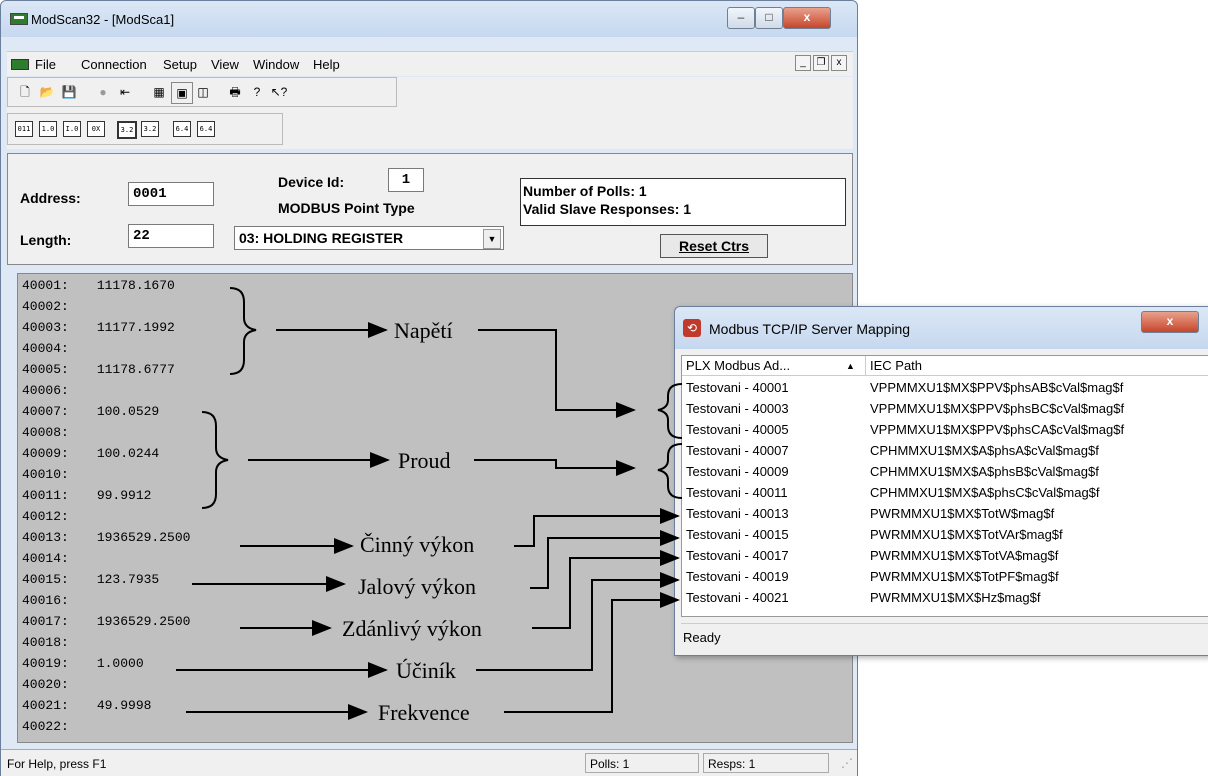 This screenshot has width=1208, height=776. I want to click on register-row: 40004:, so click(59, 348).